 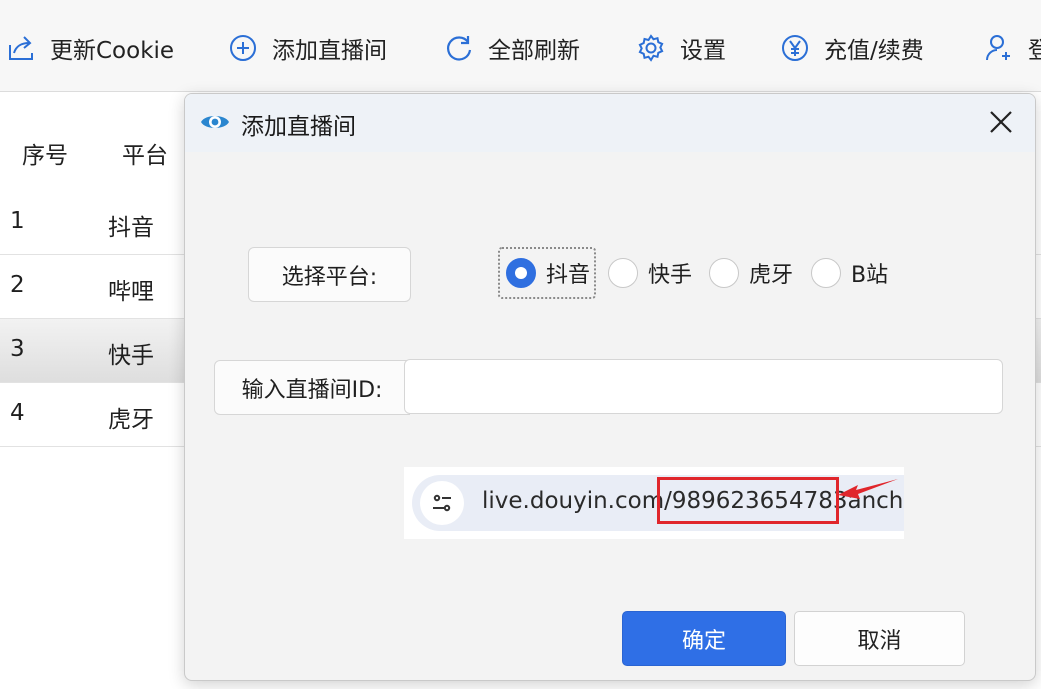 I want to click on gear-icon, so click(x=651, y=48).